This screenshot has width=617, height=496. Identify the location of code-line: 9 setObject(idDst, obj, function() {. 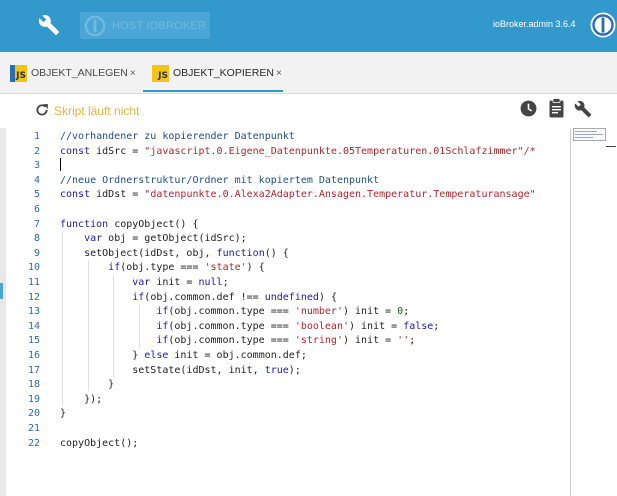
(288, 254).